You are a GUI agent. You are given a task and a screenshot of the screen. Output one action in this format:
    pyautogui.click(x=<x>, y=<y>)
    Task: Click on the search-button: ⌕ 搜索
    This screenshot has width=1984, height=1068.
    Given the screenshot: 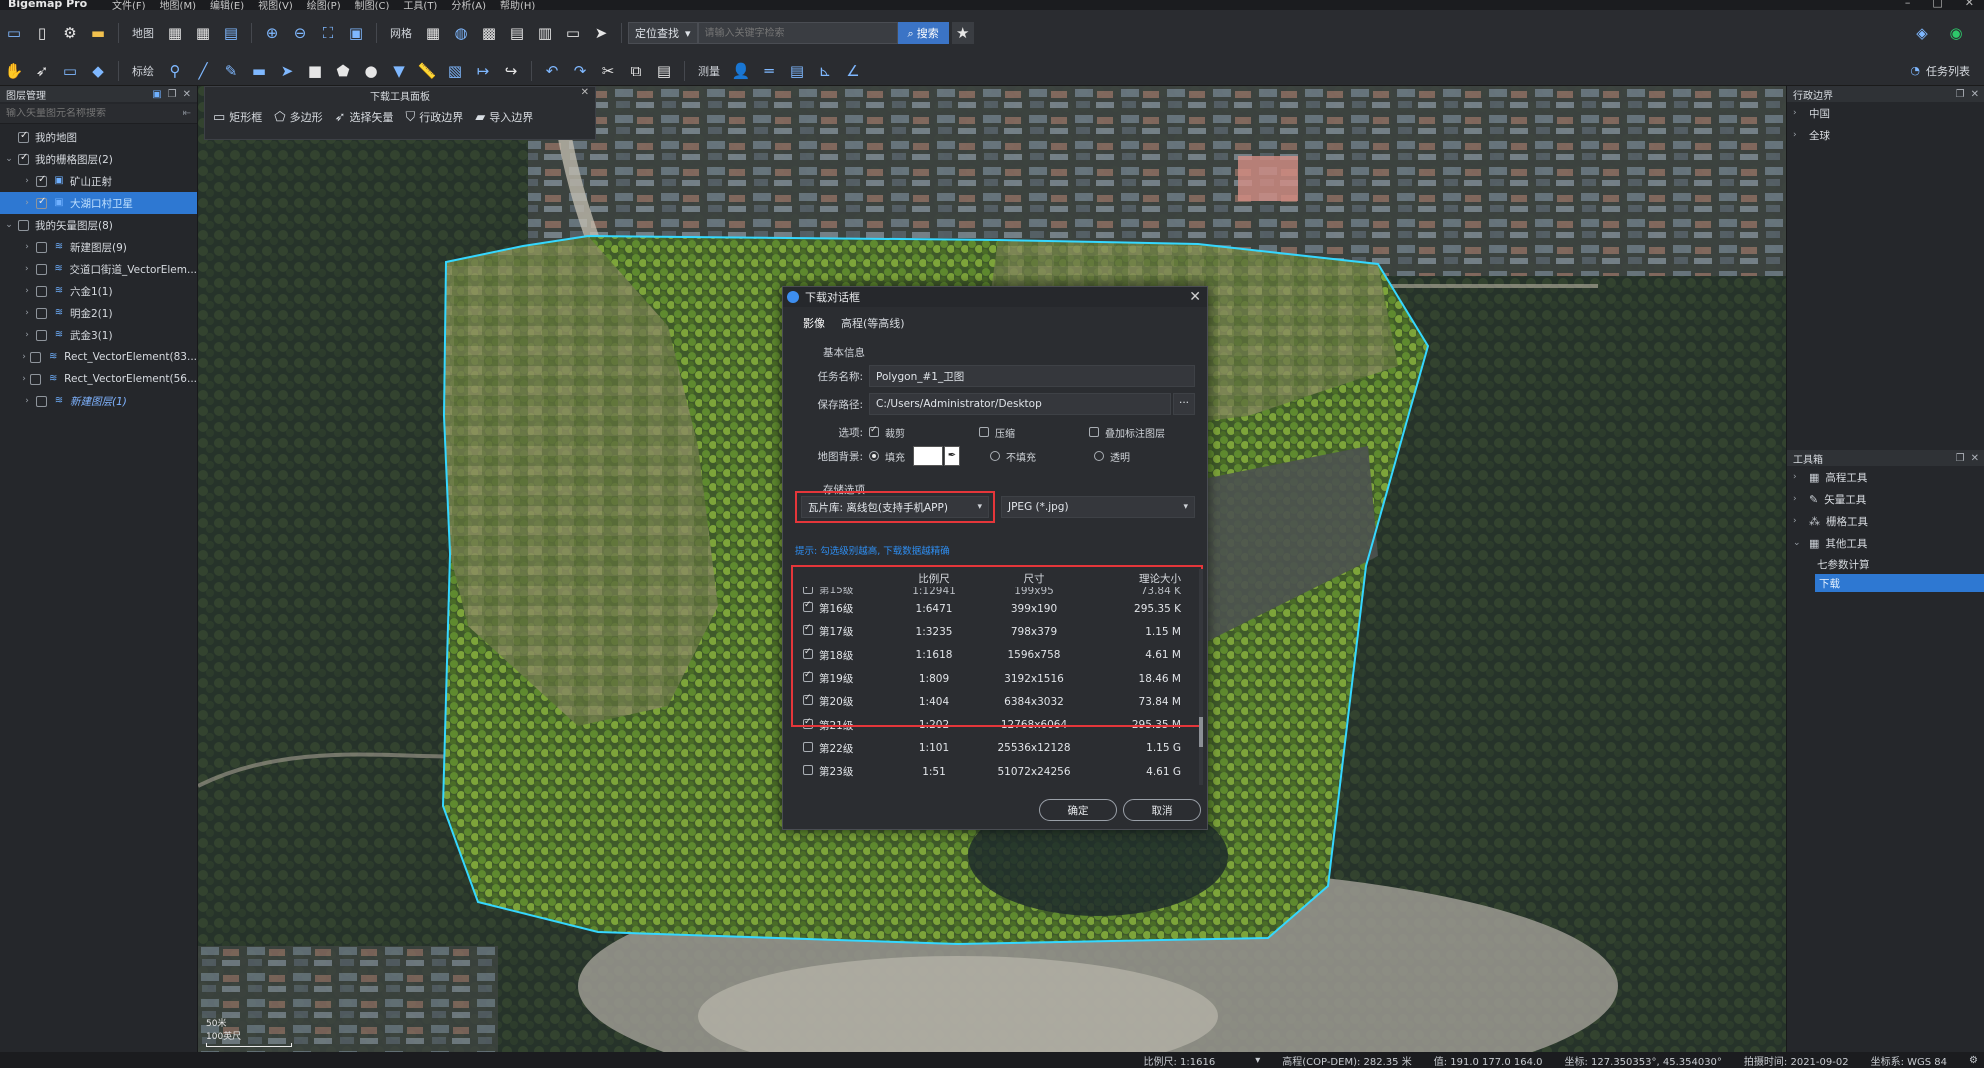 What is the action you would take?
    pyautogui.click(x=923, y=33)
    